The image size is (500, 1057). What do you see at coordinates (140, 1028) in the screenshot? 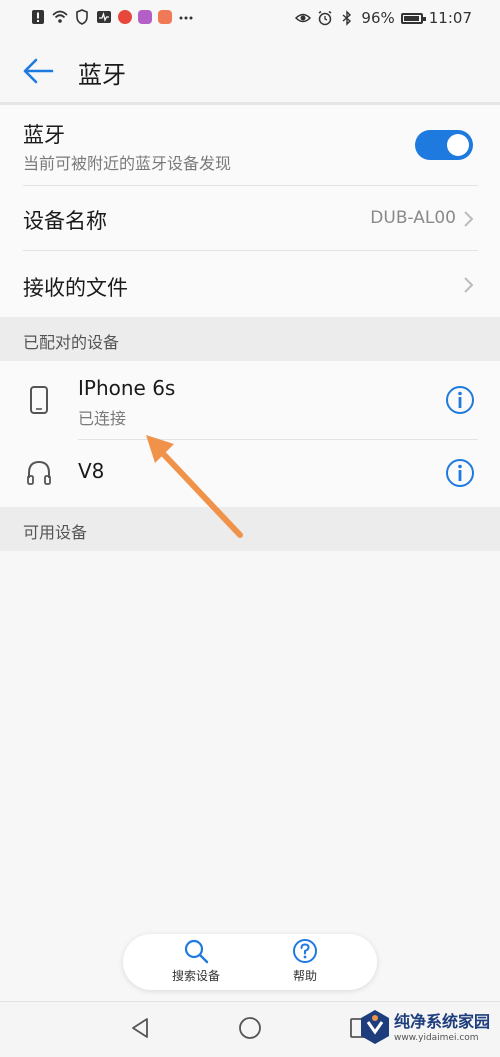
I see `nav-back-icon` at bounding box center [140, 1028].